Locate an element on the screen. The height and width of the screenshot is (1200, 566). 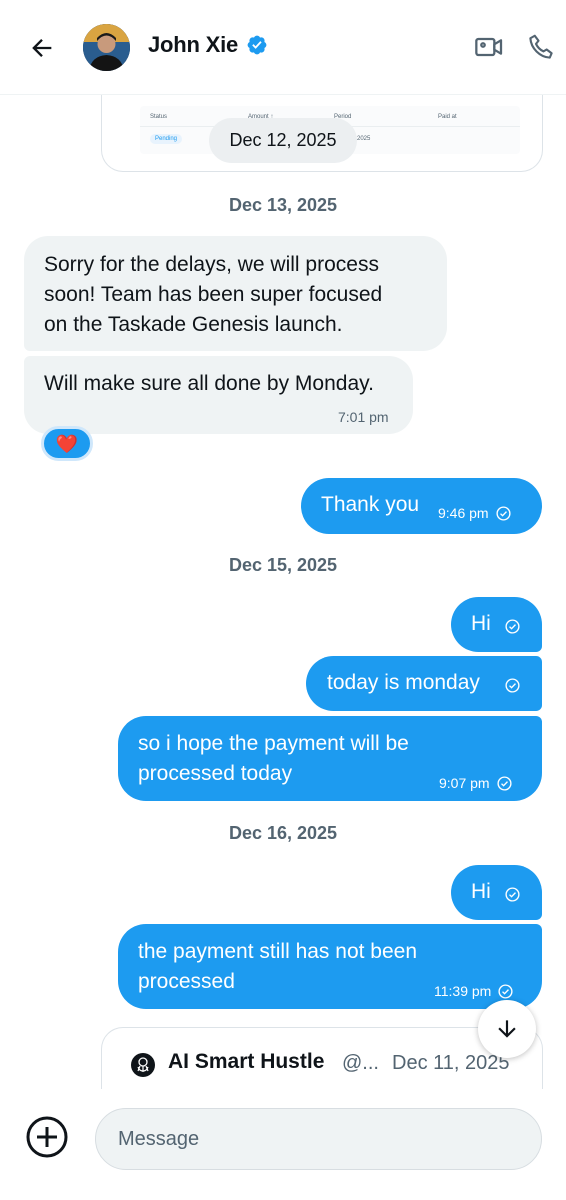
arrow-down-icon is located at coordinates (507, 1029).